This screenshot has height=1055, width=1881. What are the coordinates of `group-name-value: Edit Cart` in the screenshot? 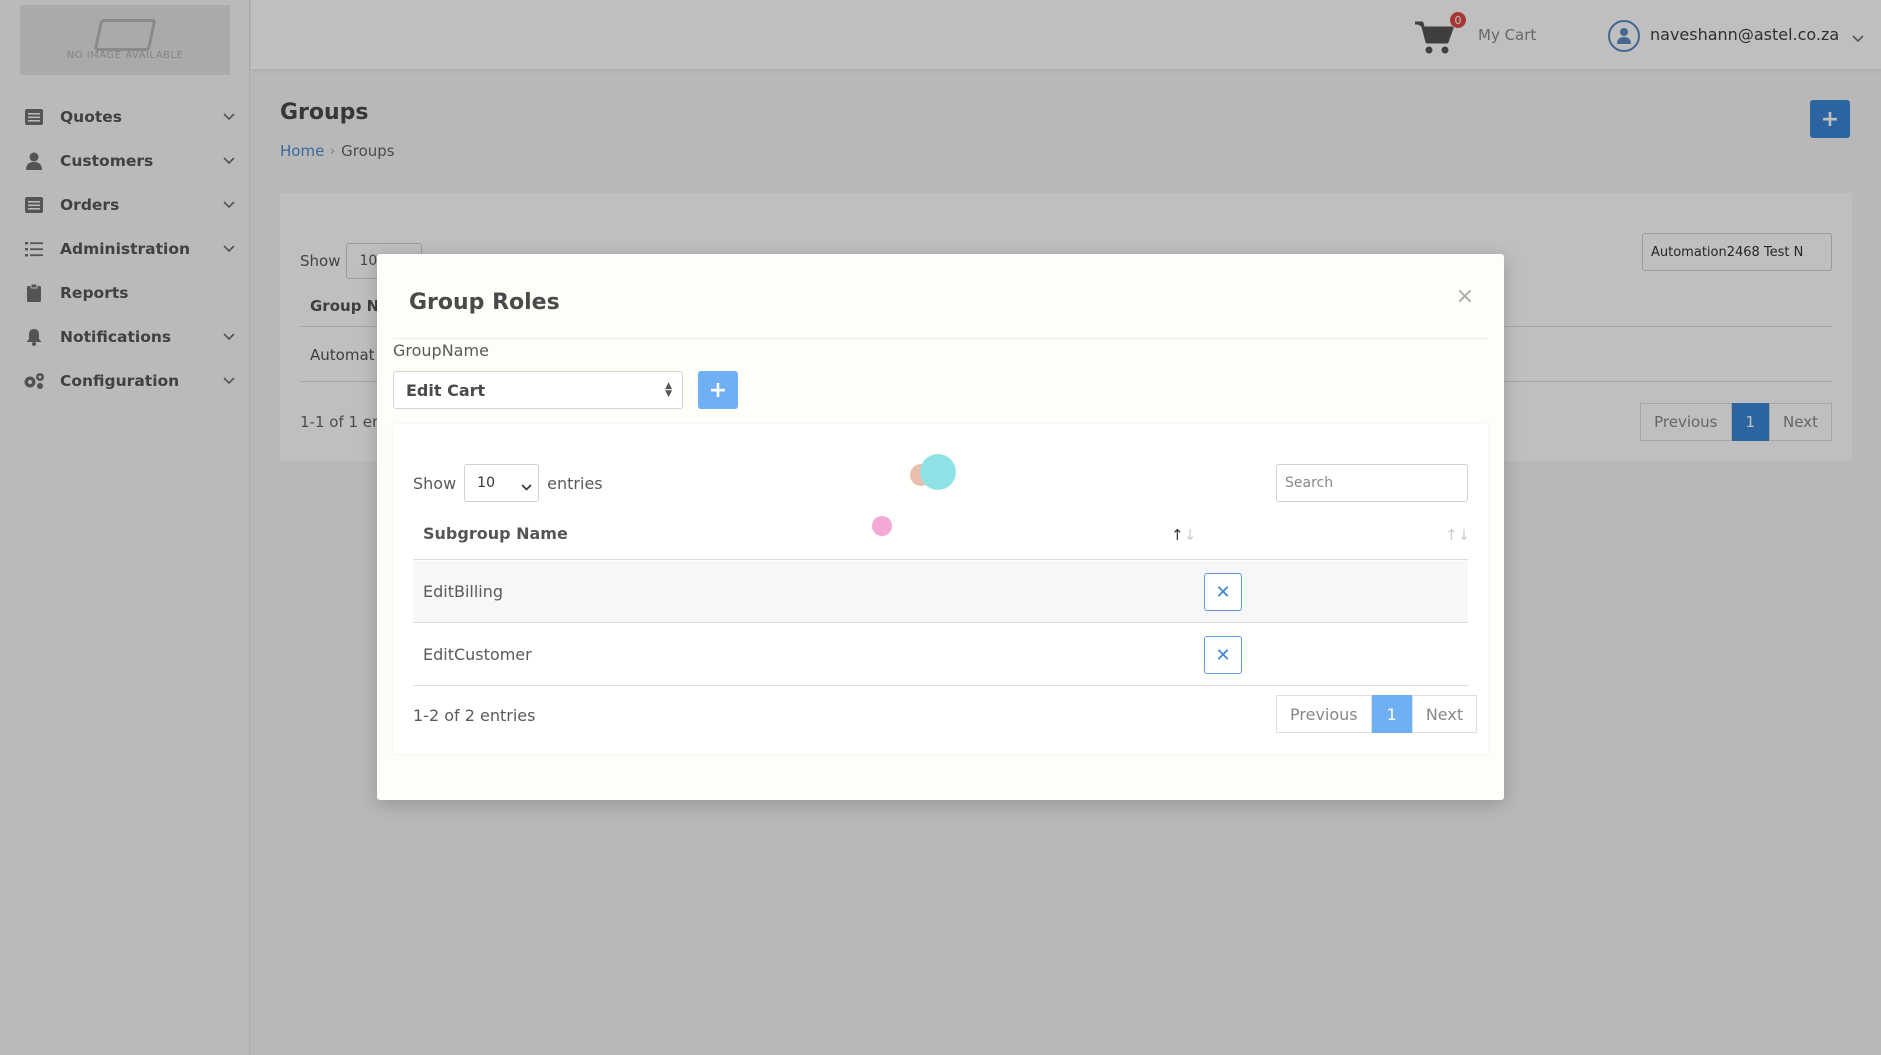 It's located at (446, 390).